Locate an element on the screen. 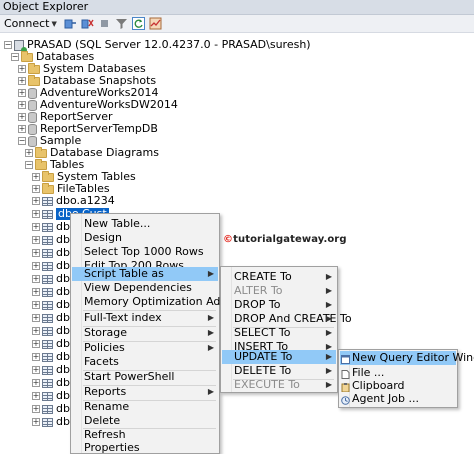  menu-item-drop-and-create-to: DROP And CREATE To ▶ is located at coordinates (287, 319).